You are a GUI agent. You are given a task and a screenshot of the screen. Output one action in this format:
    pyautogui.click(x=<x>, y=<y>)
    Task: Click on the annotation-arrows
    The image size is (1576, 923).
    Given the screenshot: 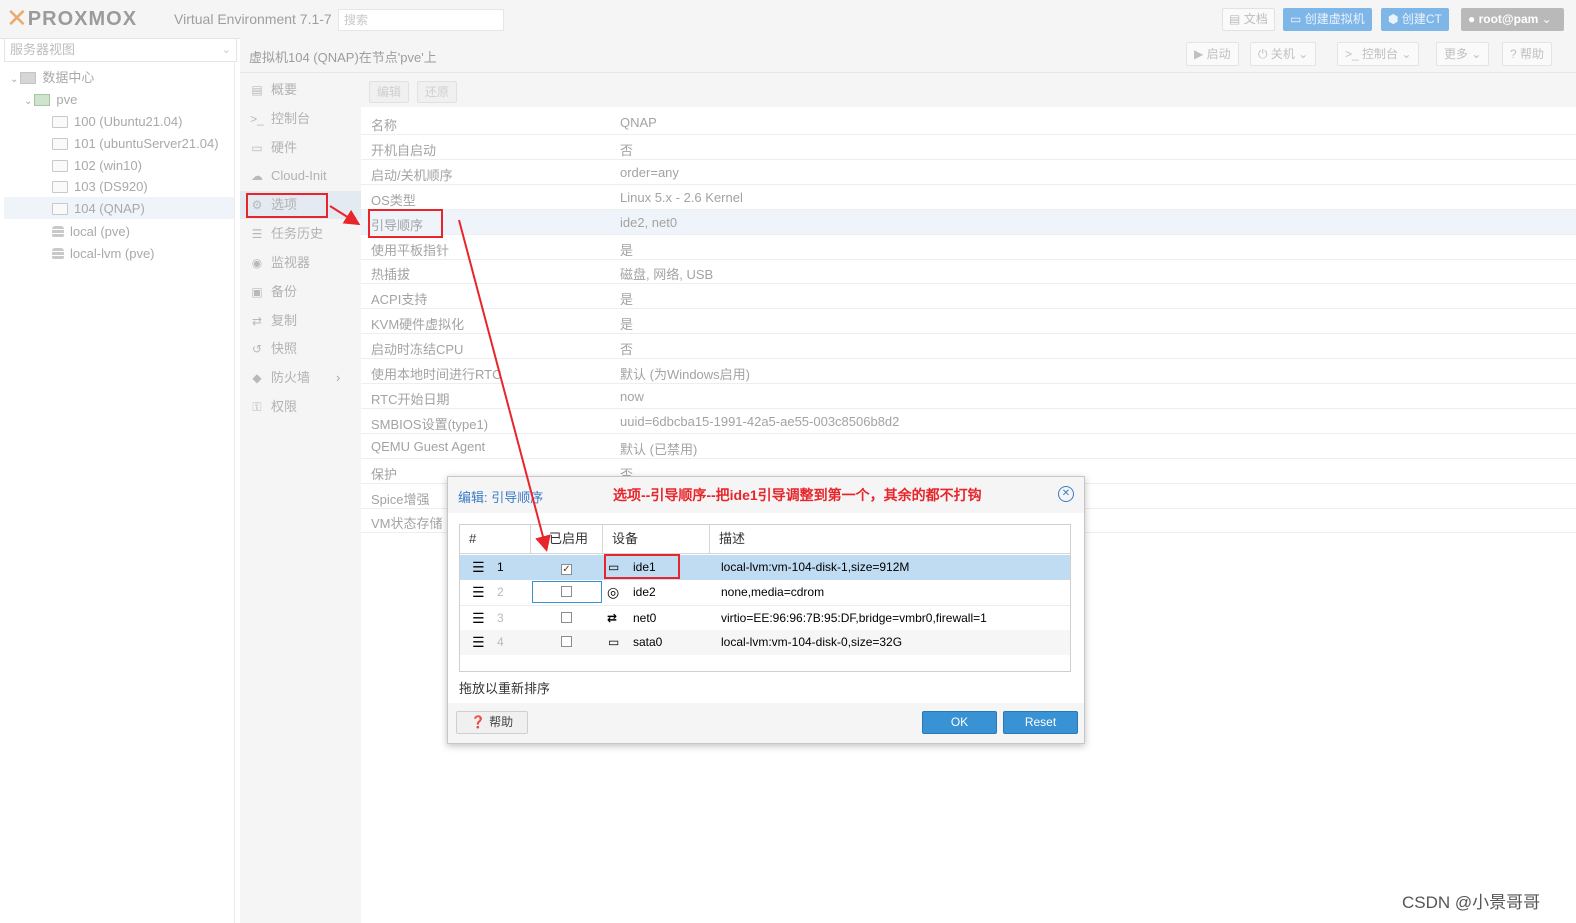 What is the action you would take?
    pyautogui.click(x=440, y=378)
    